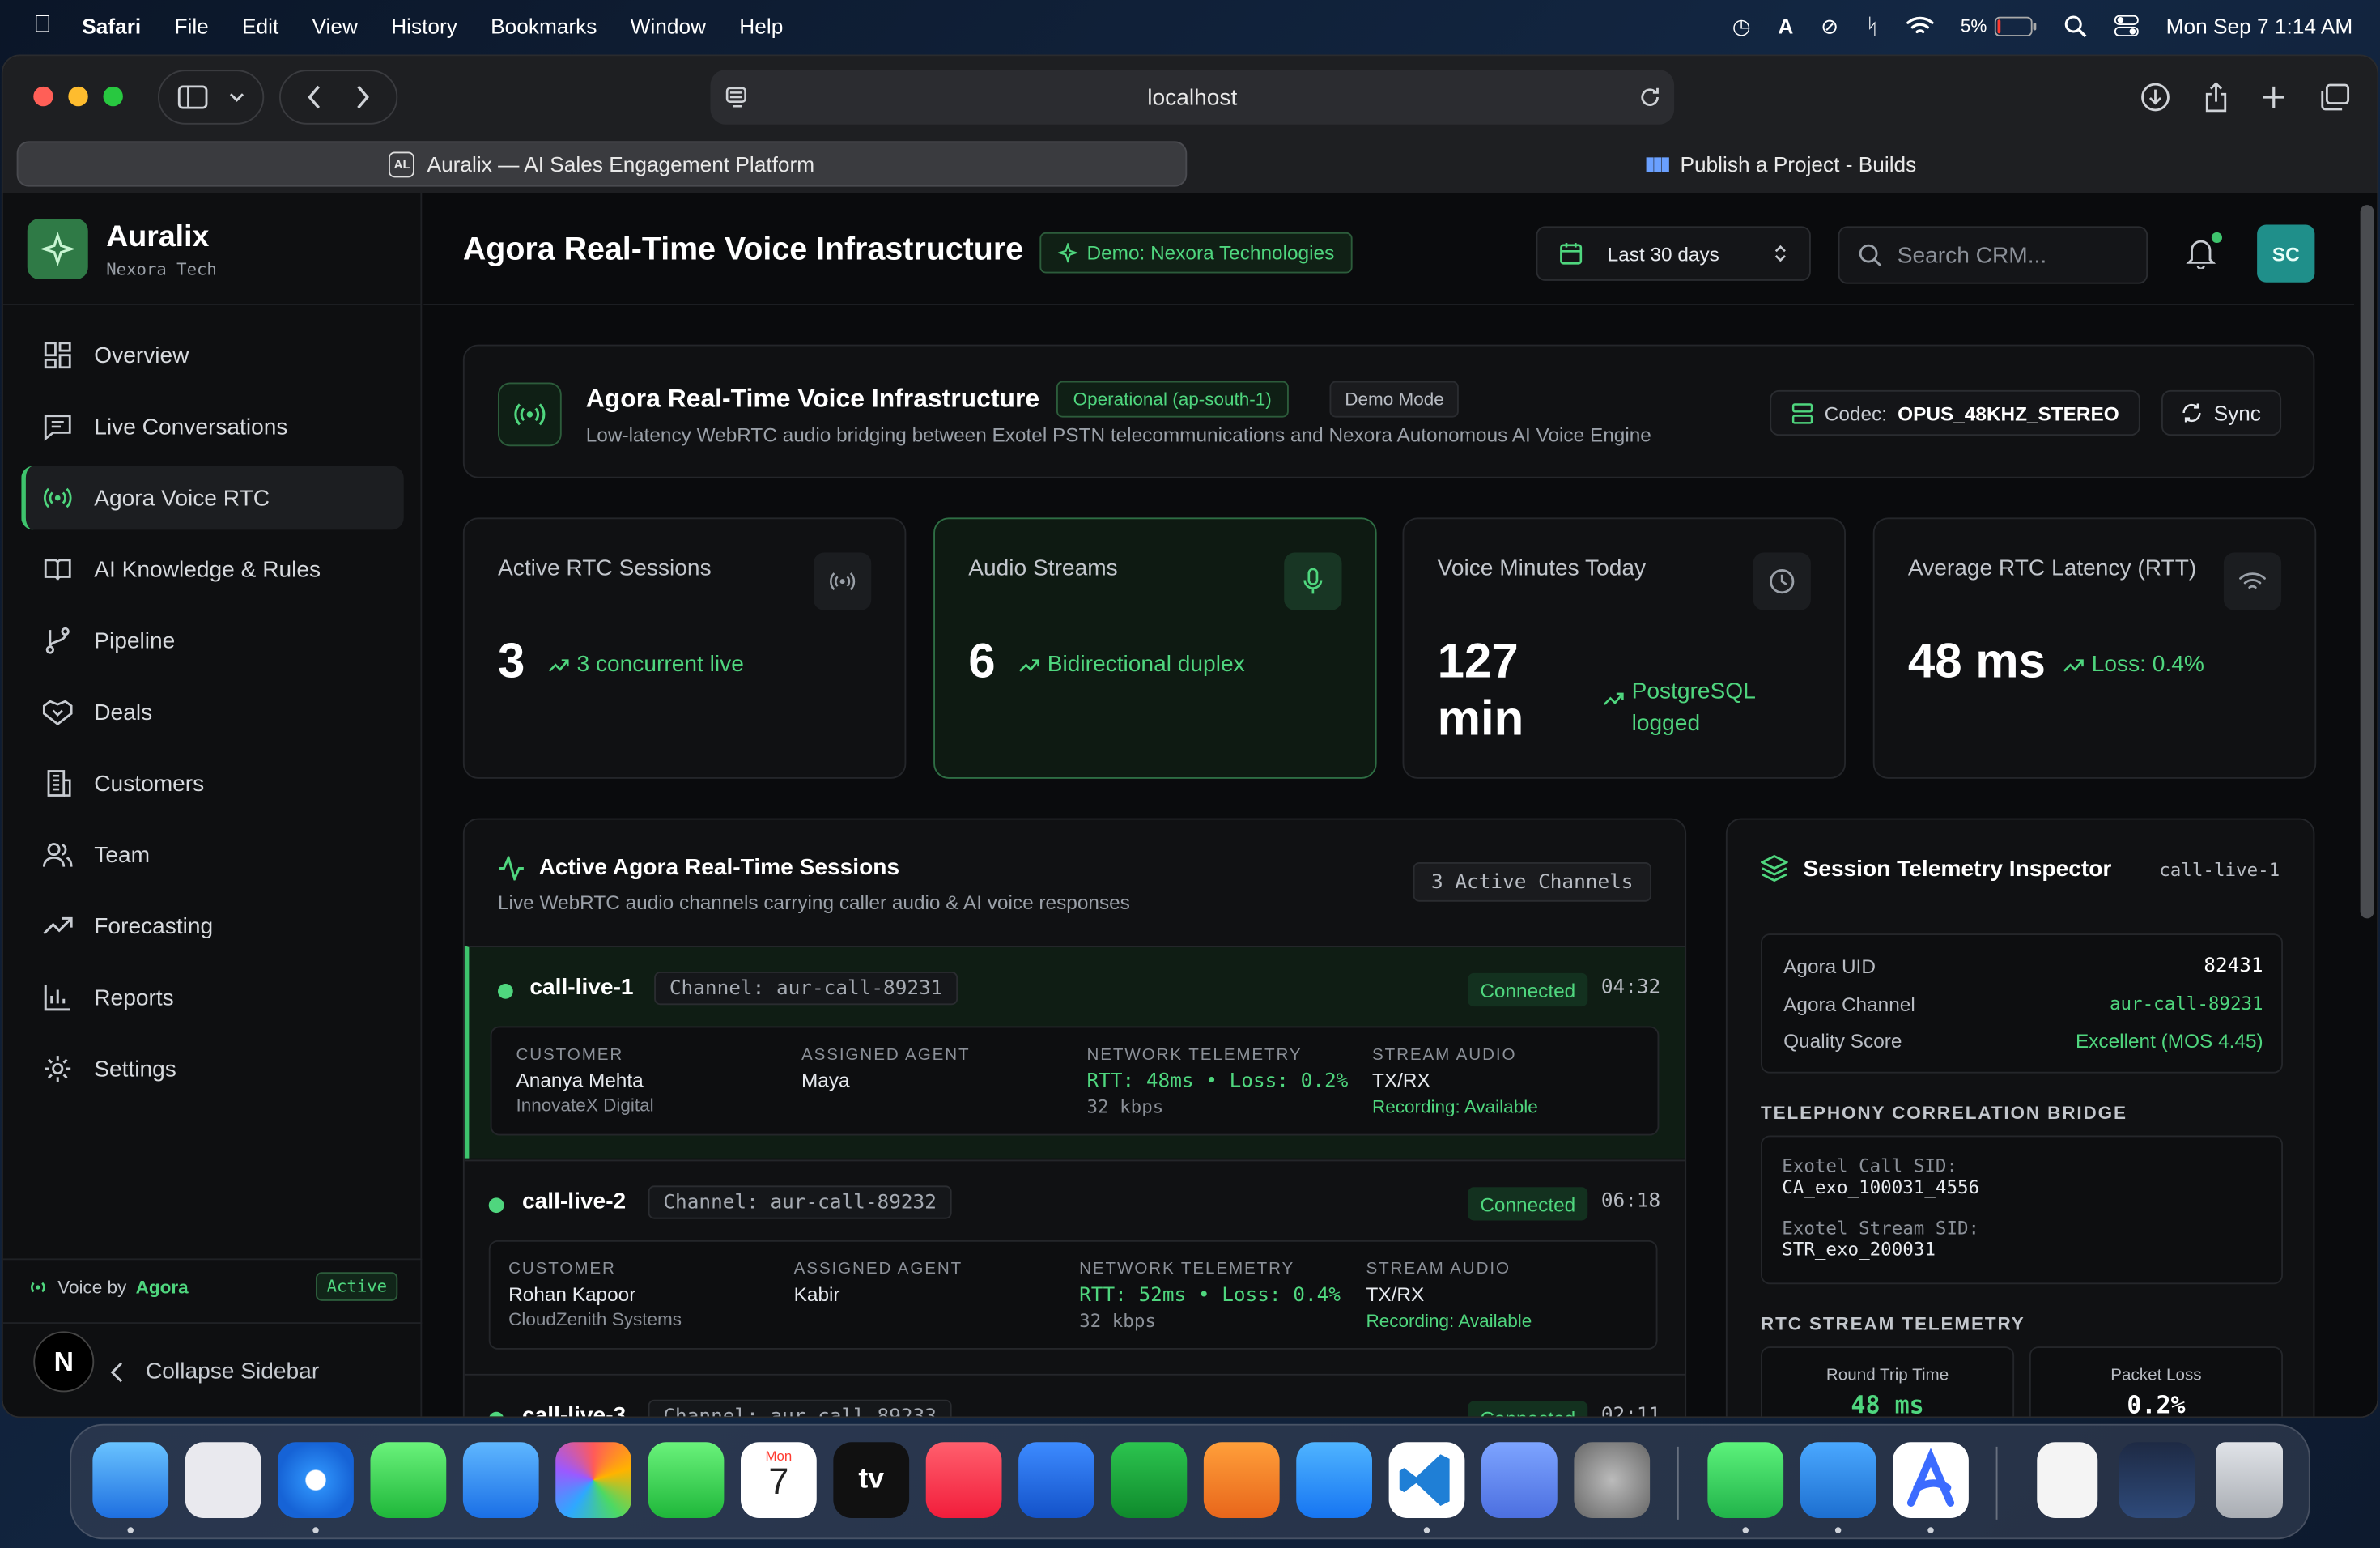  Describe the element at coordinates (78, 96) in the screenshot. I see `minimize-window-button` at that location.